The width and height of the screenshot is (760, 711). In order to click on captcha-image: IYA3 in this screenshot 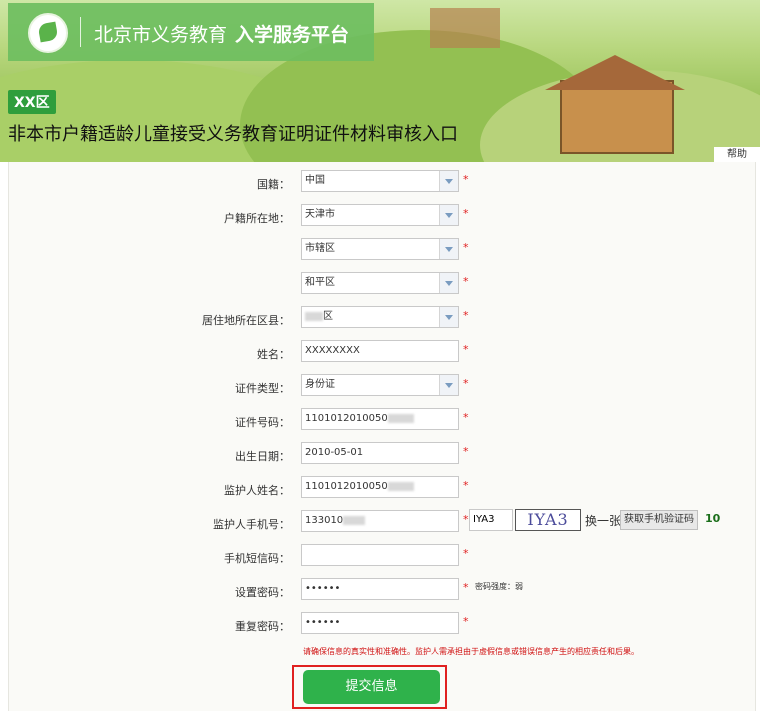, I will do `click(548, 520)`.